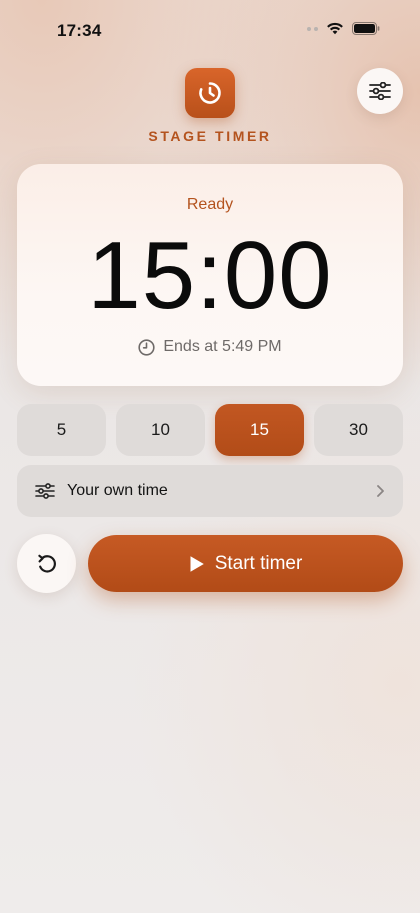 The width and height of the screenshot is (420, 913). I want to click on preset-group: 5 10 15 30, so click(210, 430).